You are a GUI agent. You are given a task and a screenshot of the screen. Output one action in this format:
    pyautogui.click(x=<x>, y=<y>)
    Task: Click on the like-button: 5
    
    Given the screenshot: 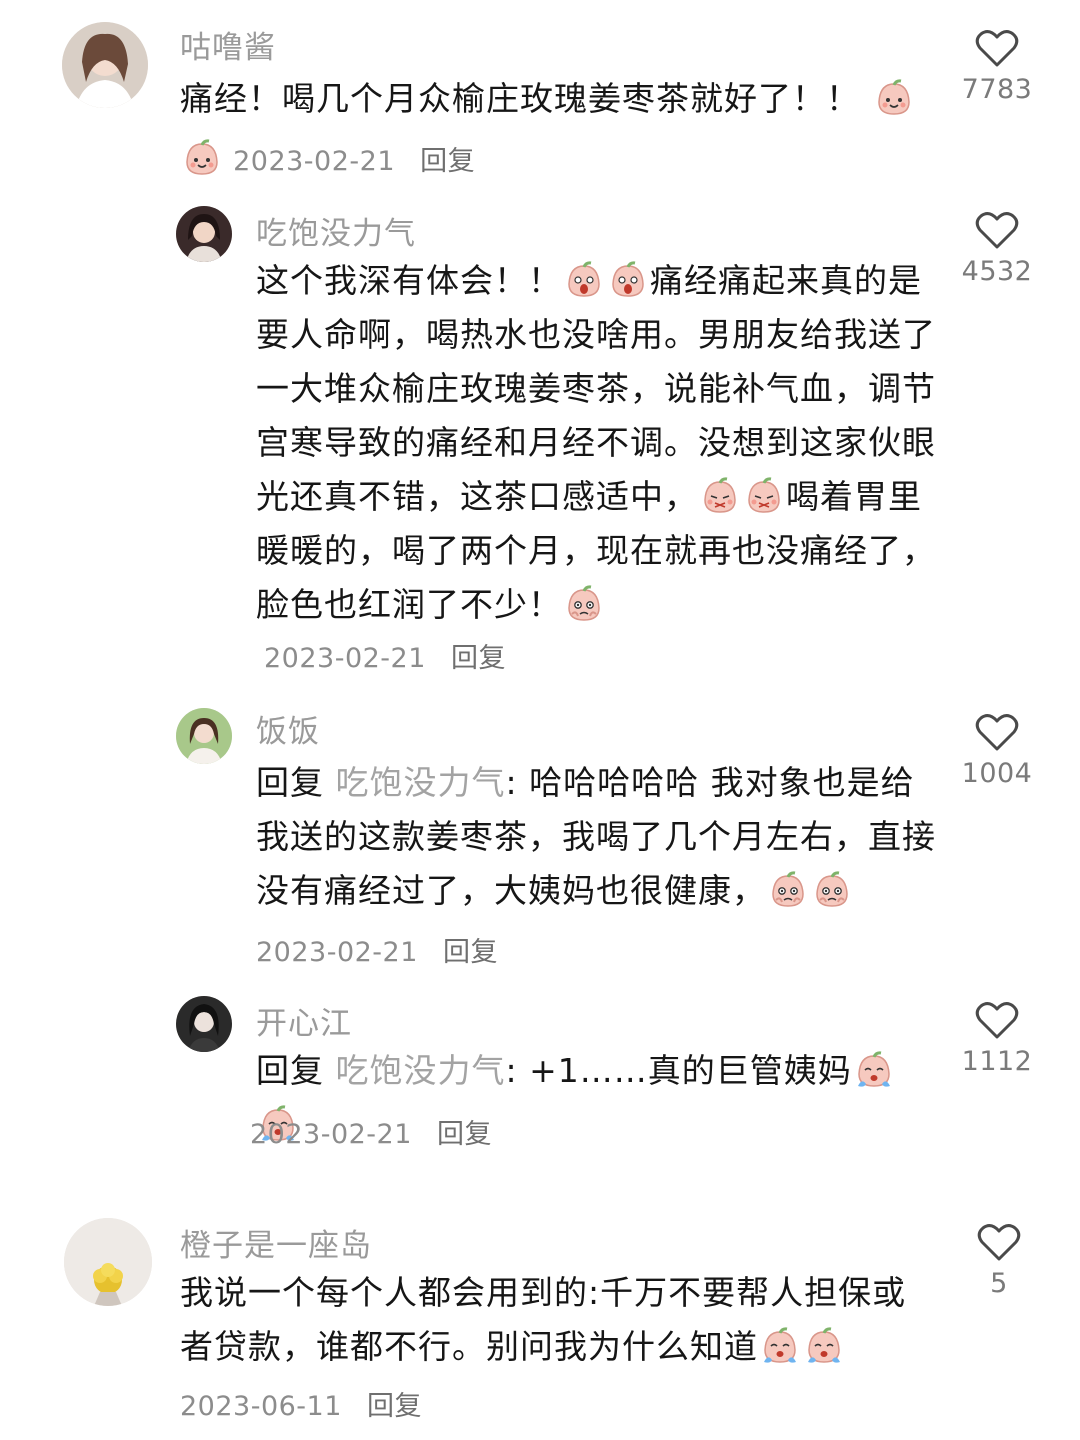 What is the action you would take?
    pyautogui.click(x=999, y=1260)
    